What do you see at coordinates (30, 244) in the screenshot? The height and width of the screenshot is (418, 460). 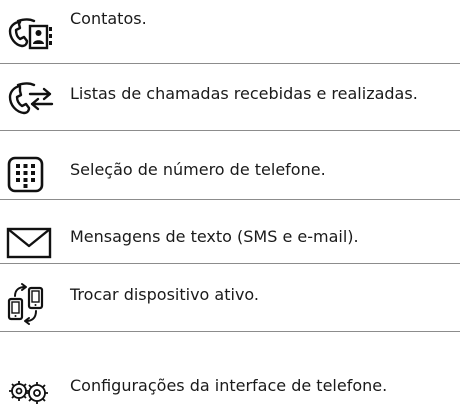 I see `envelope-icon` at bounding box center [30, 244].